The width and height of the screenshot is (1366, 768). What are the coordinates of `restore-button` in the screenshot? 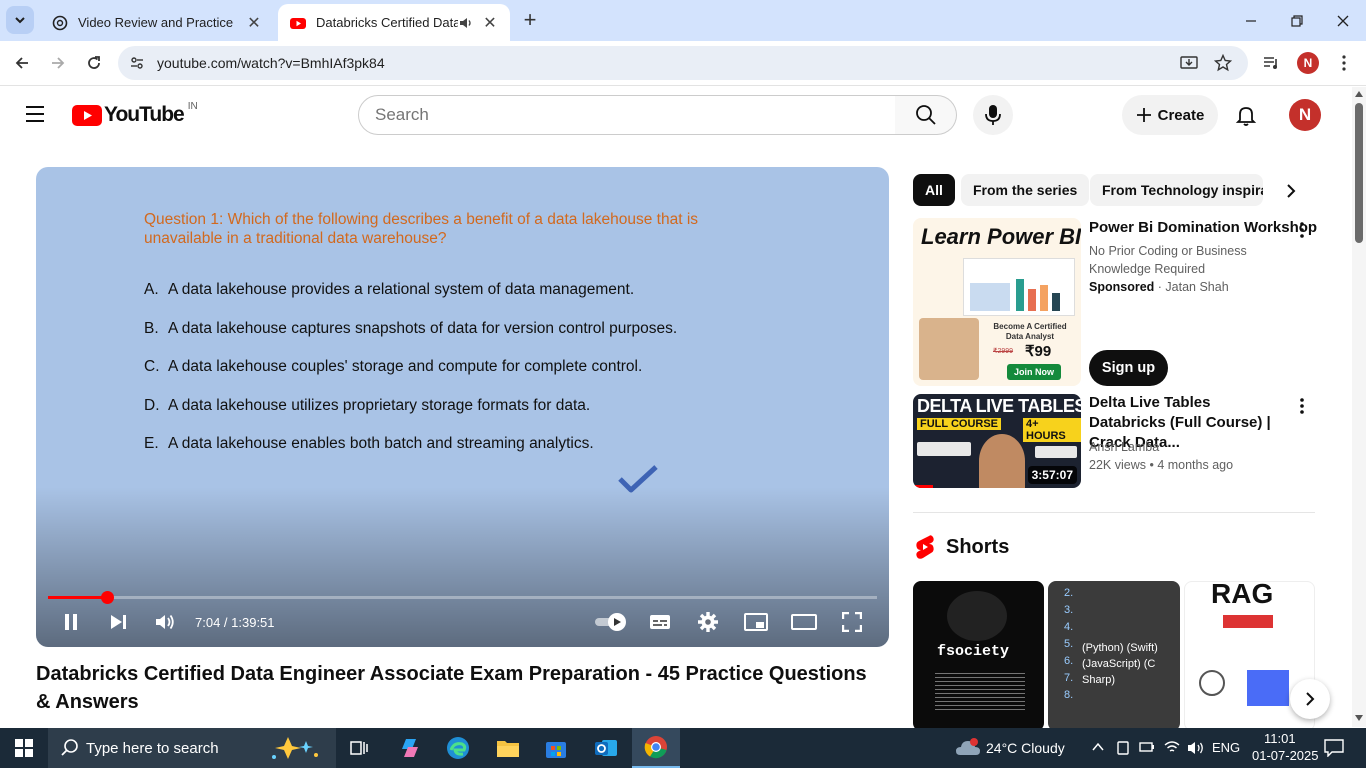 It's located at (1297, 20).